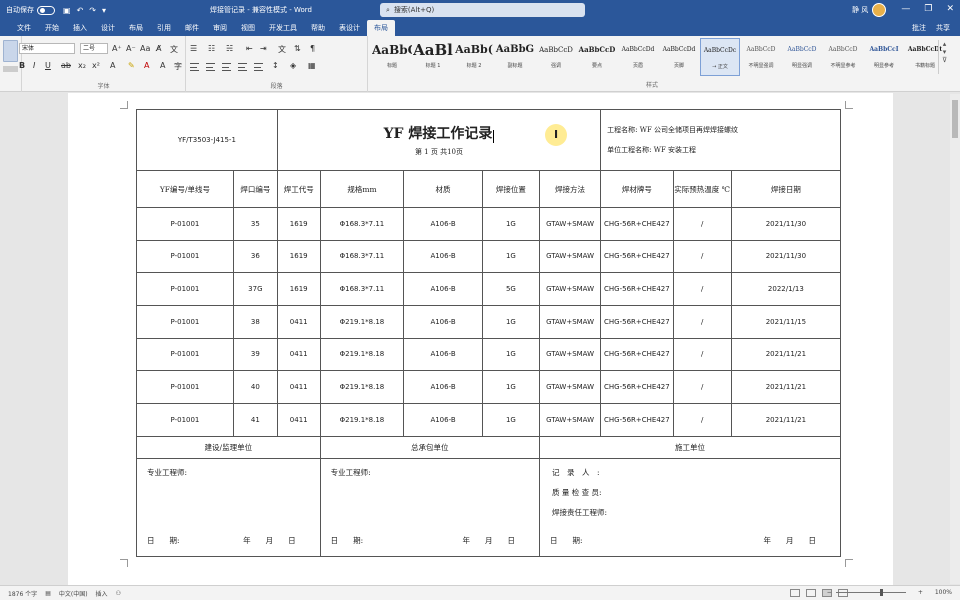 Image resolution: width=960 pixels, height=600 pixels. What do you see at coordinates (112, 65) in the screenshot?
I see `text-effects-icon: A` at bounding box center [112, 65].